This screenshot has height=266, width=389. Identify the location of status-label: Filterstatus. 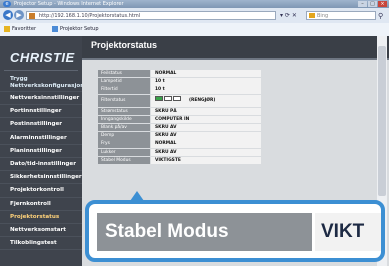
(124, 100).